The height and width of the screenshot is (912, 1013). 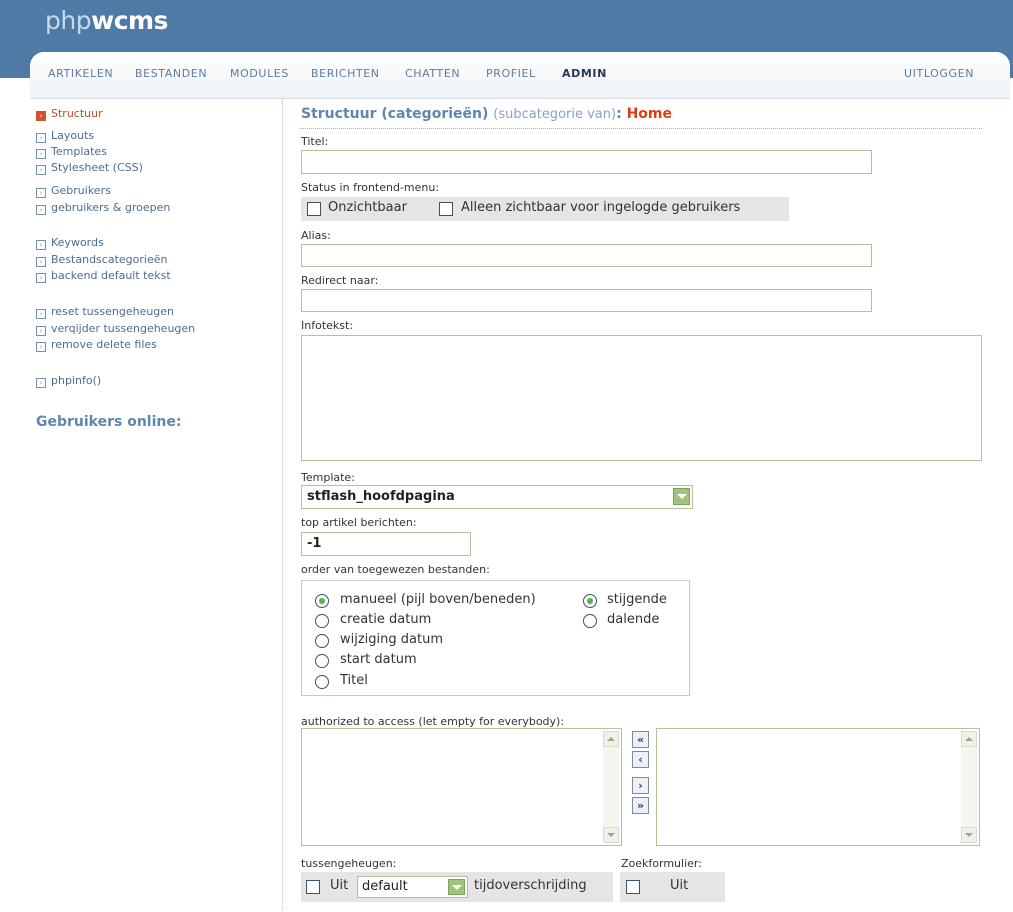 I want to click on sidebar-item-verqijder-tussengeheugen: › verqijder tussengeheugen, so click(x=115, y=329).